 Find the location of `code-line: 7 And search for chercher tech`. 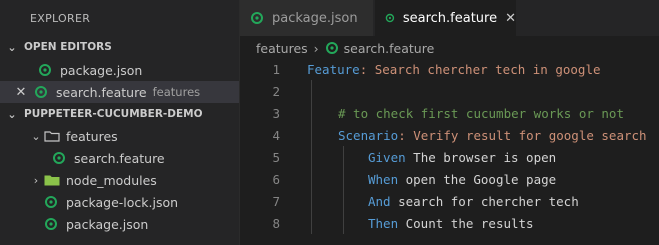

code-line: 7 And search for chercher tech is located at coordinates (449, 201).